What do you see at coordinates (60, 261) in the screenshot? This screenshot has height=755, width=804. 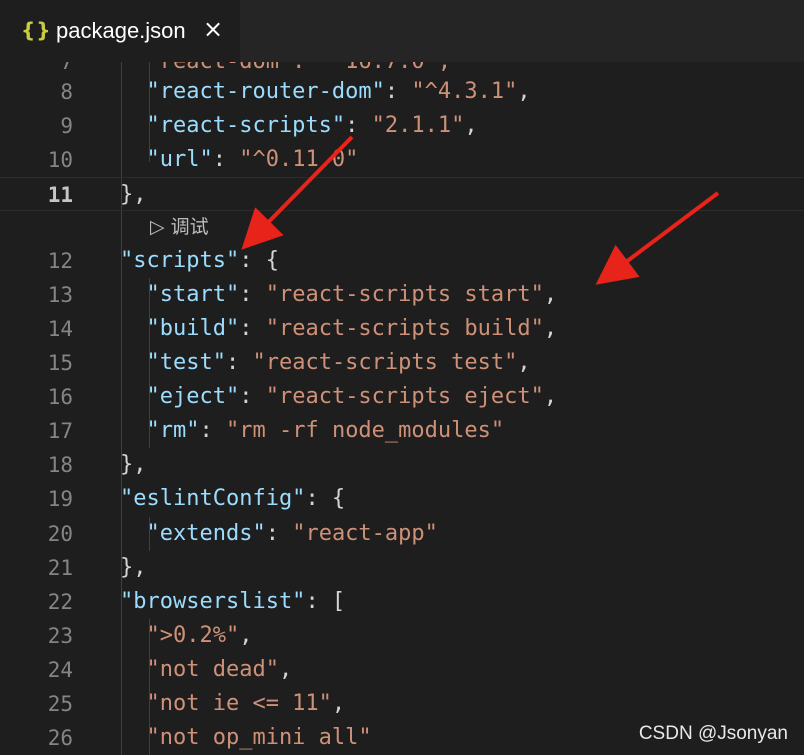 I see `line-number: 12` at bounding box center [60, 261].